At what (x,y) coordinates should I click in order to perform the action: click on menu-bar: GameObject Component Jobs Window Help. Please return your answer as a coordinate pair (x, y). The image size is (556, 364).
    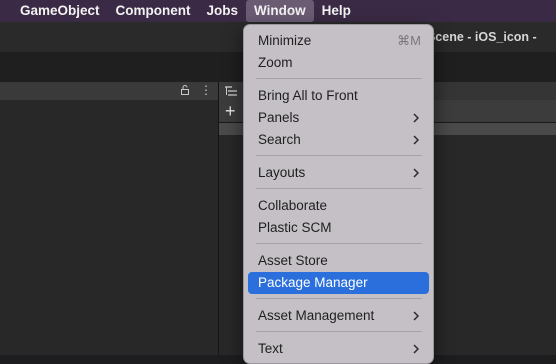
    Looking at the image, I should click on (278, 11).